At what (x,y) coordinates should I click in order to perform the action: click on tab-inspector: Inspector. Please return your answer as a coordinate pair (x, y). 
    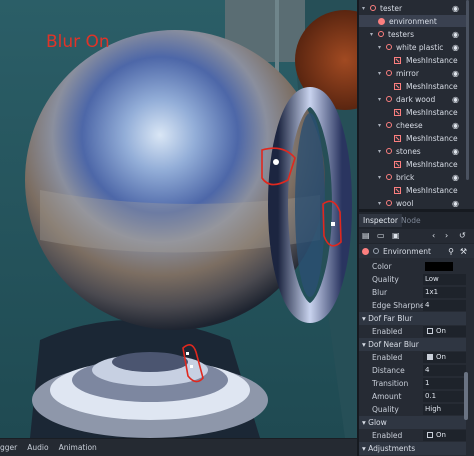
    Looking at the image, I should click on (380, 220).